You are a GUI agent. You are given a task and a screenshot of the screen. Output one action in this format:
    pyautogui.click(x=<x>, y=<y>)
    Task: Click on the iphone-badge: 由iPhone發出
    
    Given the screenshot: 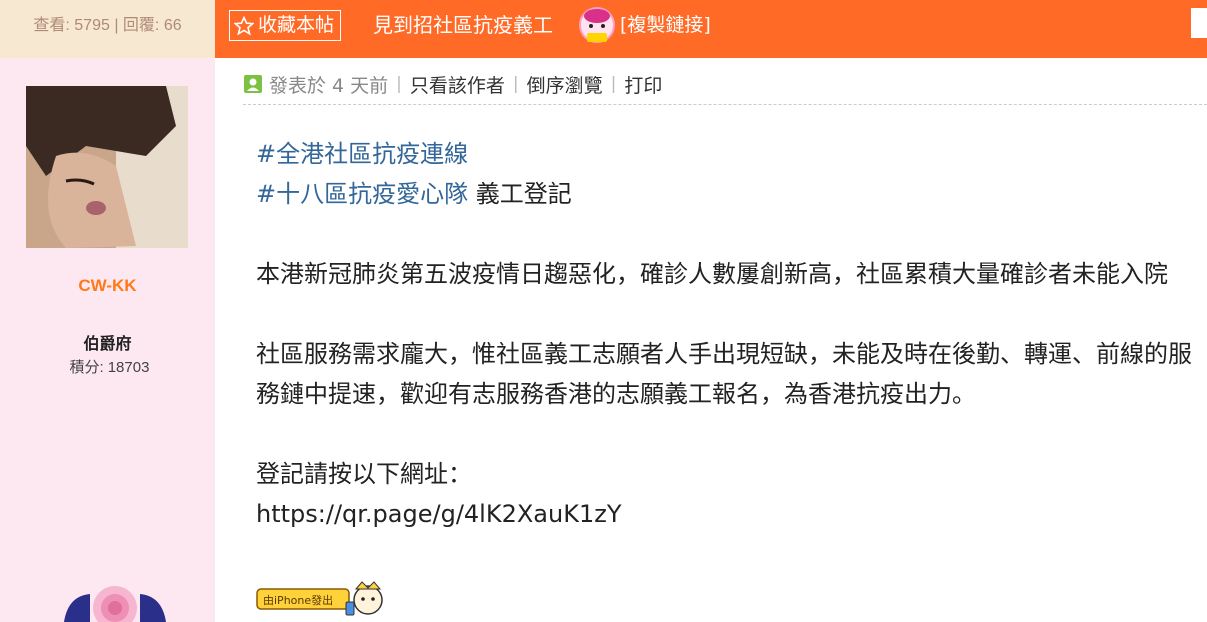 What is the action you would take?
    pyautogui.click(x=319, y=598)
    